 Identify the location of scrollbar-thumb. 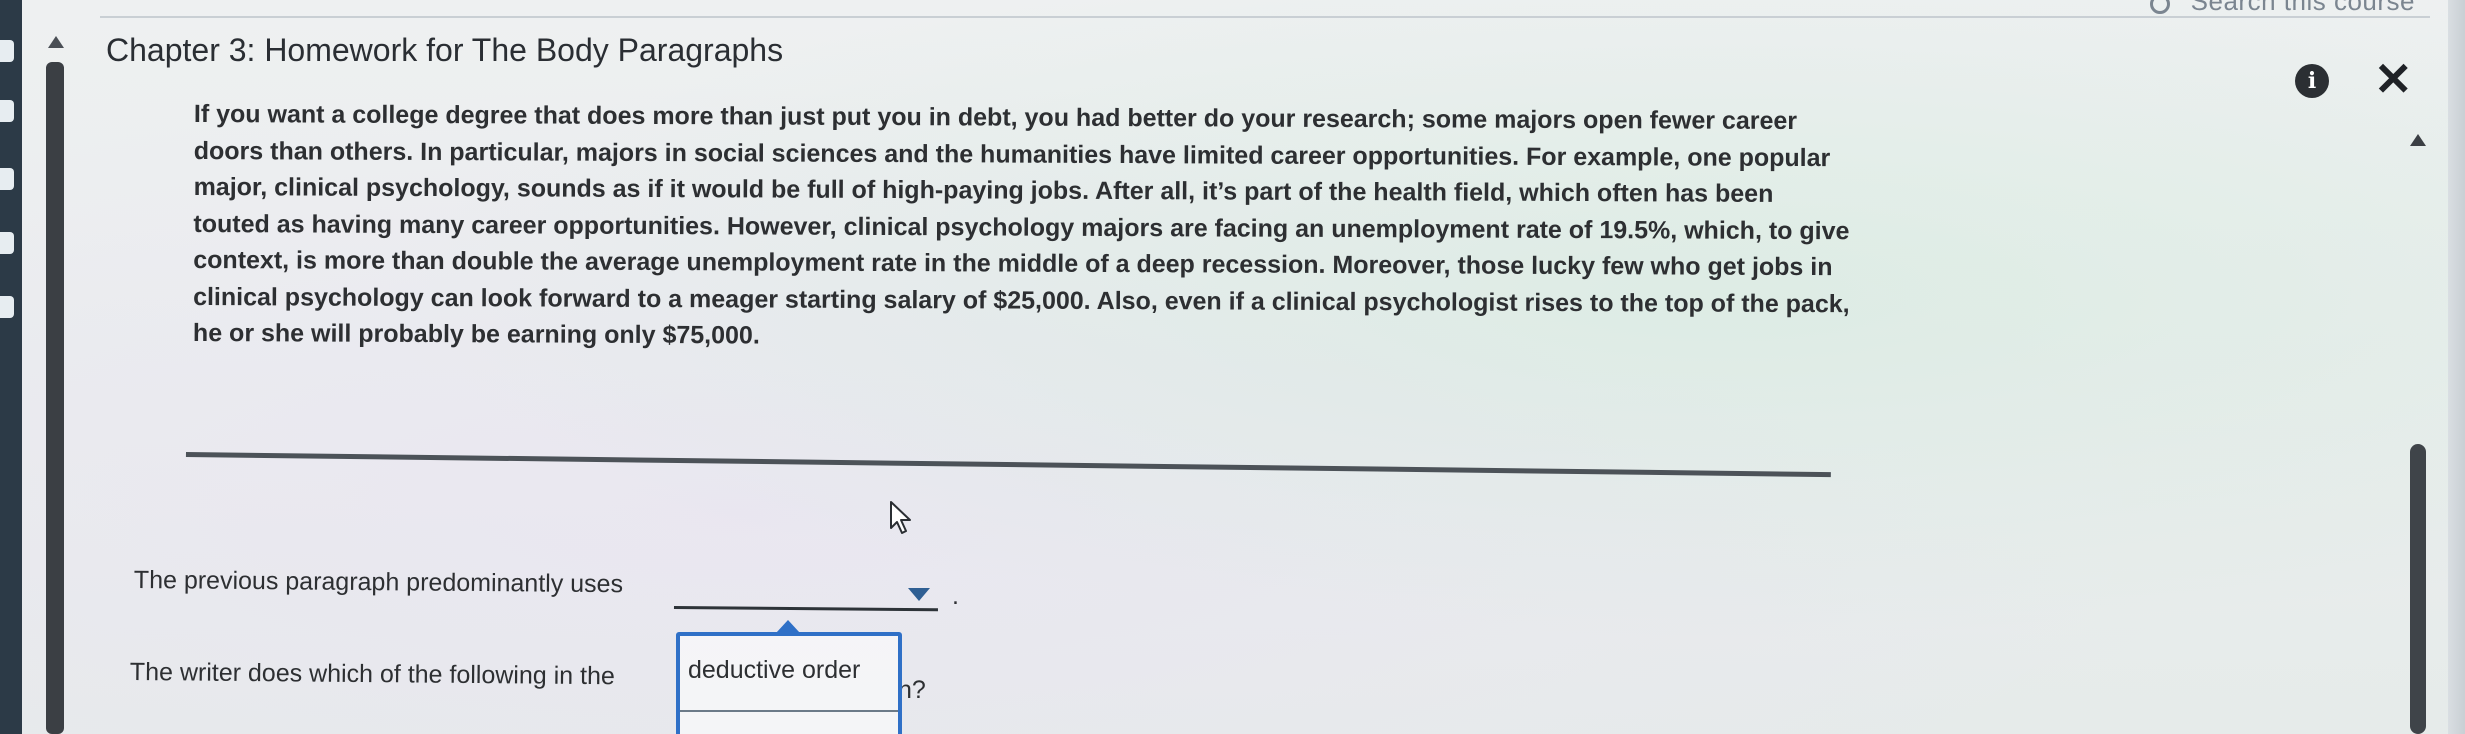
(2418, 589).